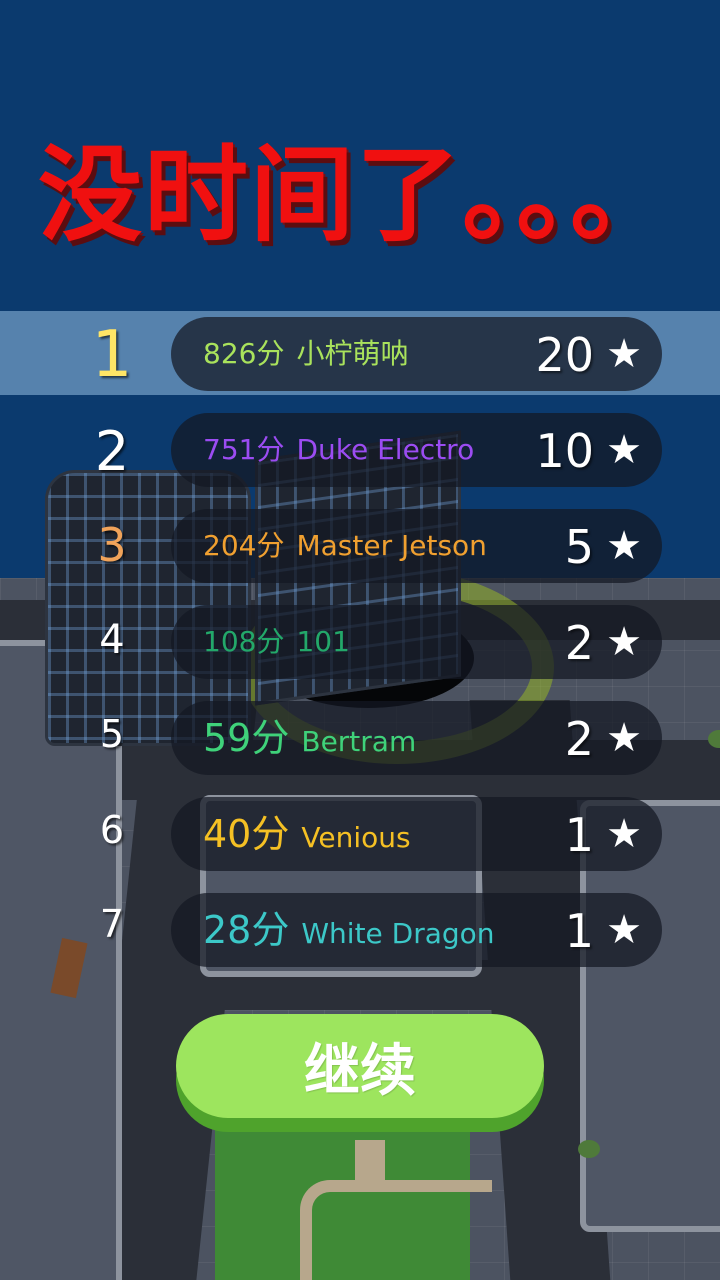 Image resolution: width=720 pixels, height=1280 pixels. What do you see at coordinates (112, 451) in the screenshot?
I see `rank-number: 2` at bounding box center [112, 451].